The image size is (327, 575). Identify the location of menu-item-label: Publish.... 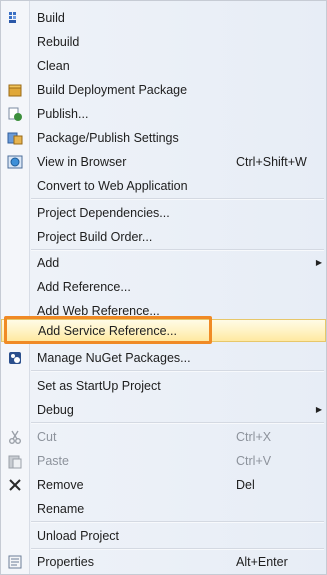
(63, 113).